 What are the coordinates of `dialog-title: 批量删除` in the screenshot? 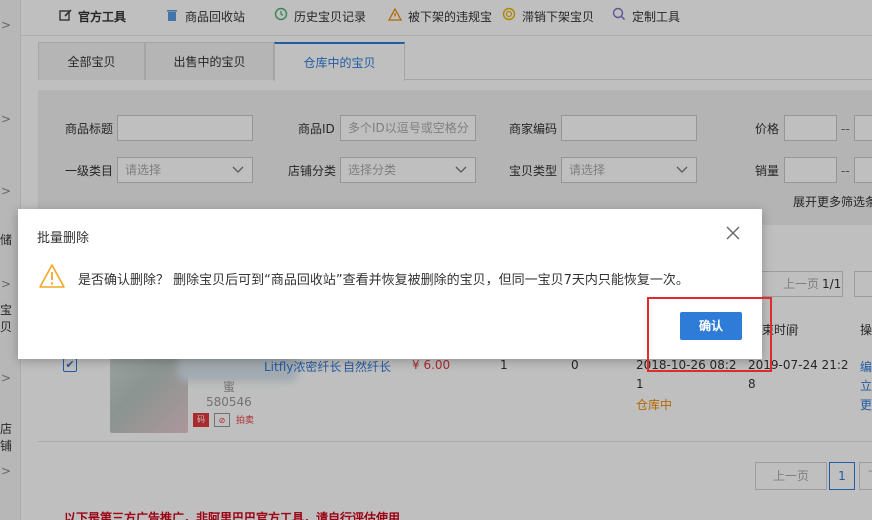 It's located at (63, 238).